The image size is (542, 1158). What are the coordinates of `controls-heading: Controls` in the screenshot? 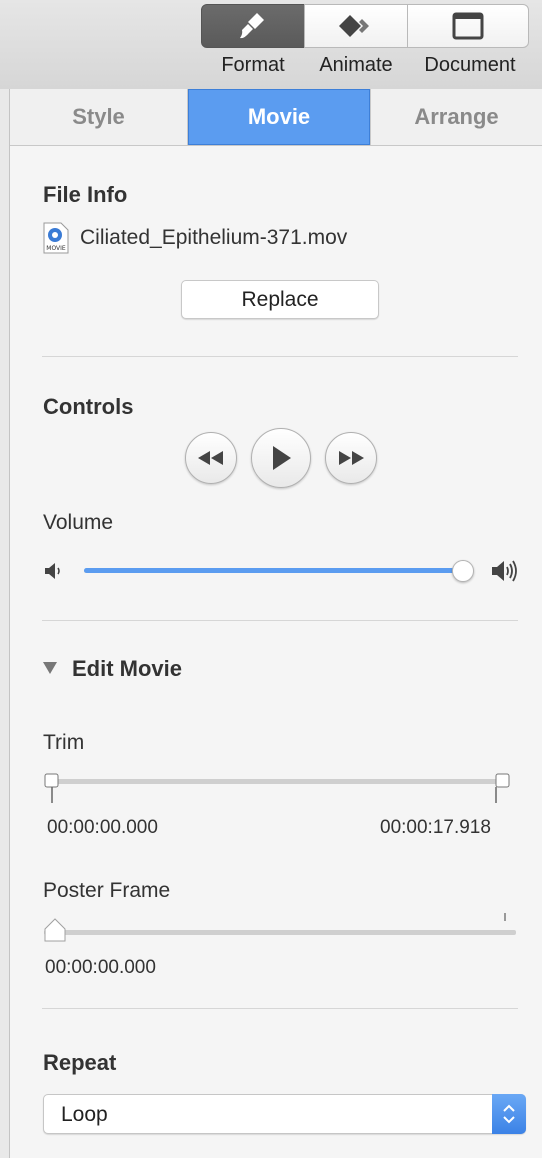 It's located at (88, 406).